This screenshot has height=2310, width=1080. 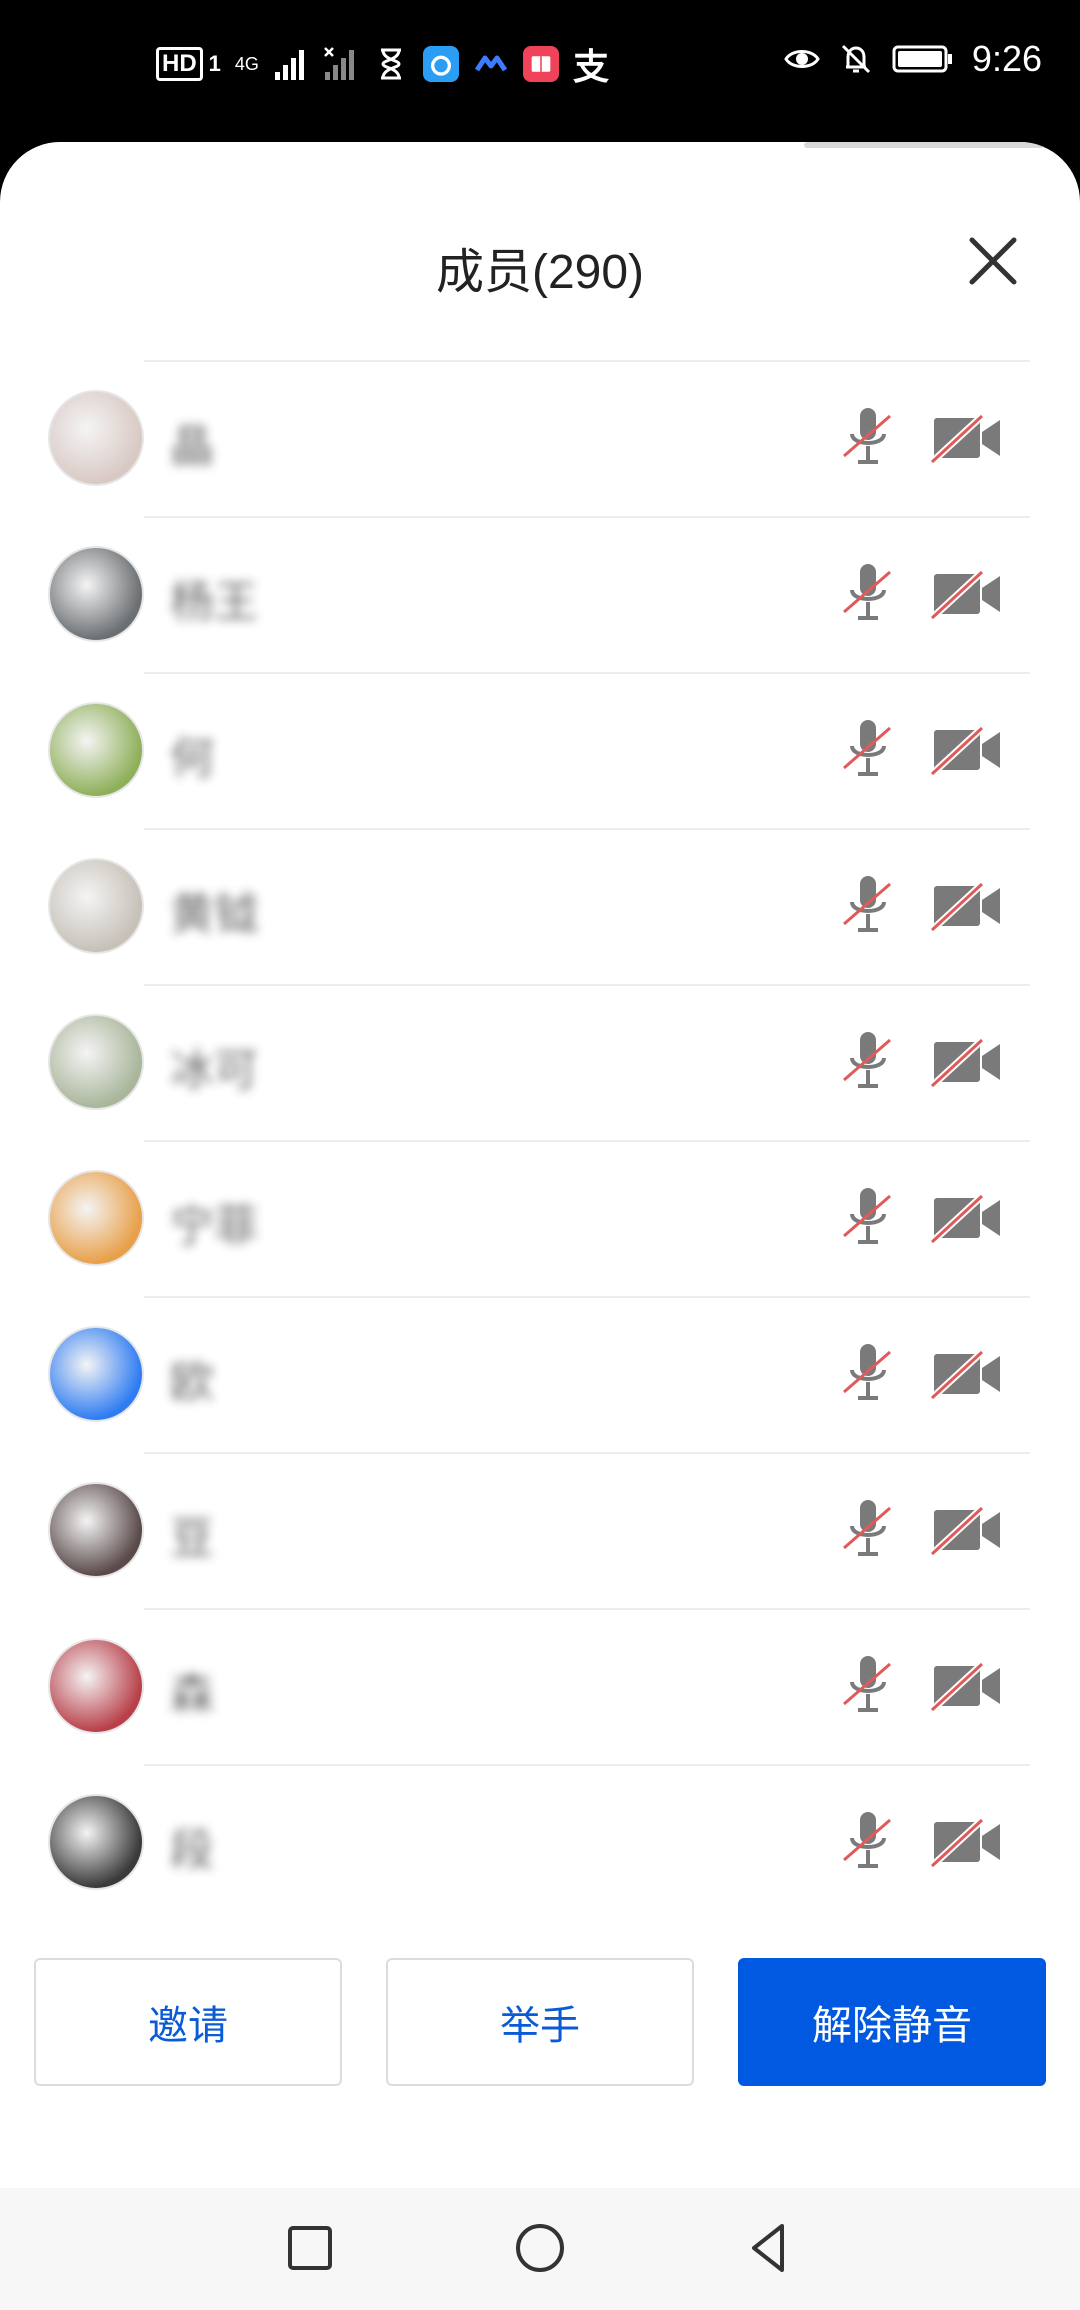 What do you see at coordinates (214, 1070) in the screenshot?
I see `member-name: 冰可` at bounding box center [214, 1070].